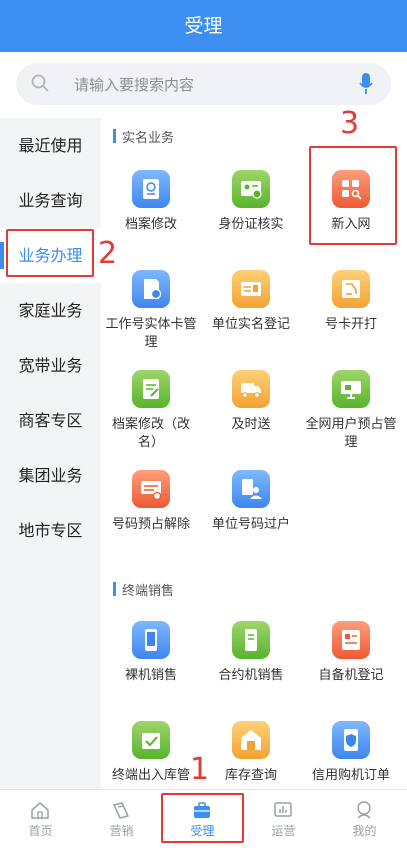  Describe the element at coordinates (50, 530) in the screenshot. I see `sidebar-item-city: 地市专区` at that location.